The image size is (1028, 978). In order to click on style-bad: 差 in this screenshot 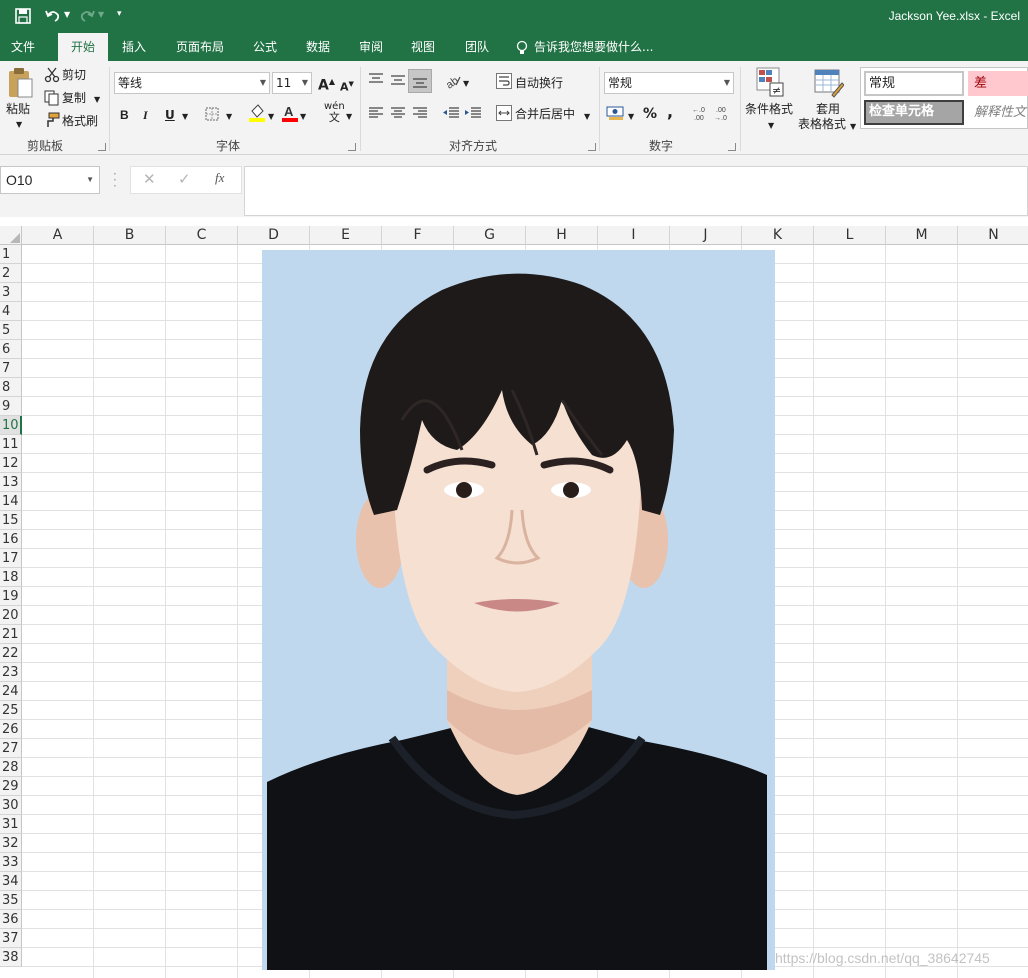, I will do `click(998, 83)`.